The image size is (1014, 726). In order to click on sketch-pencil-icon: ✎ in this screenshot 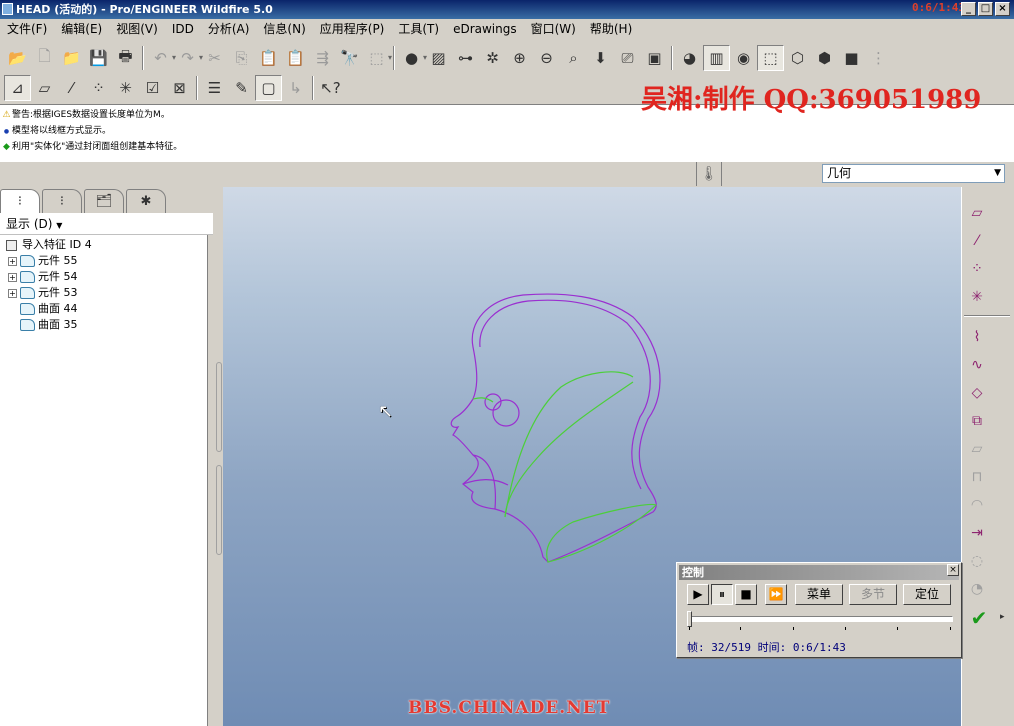, I will do `click(241, 88)`.